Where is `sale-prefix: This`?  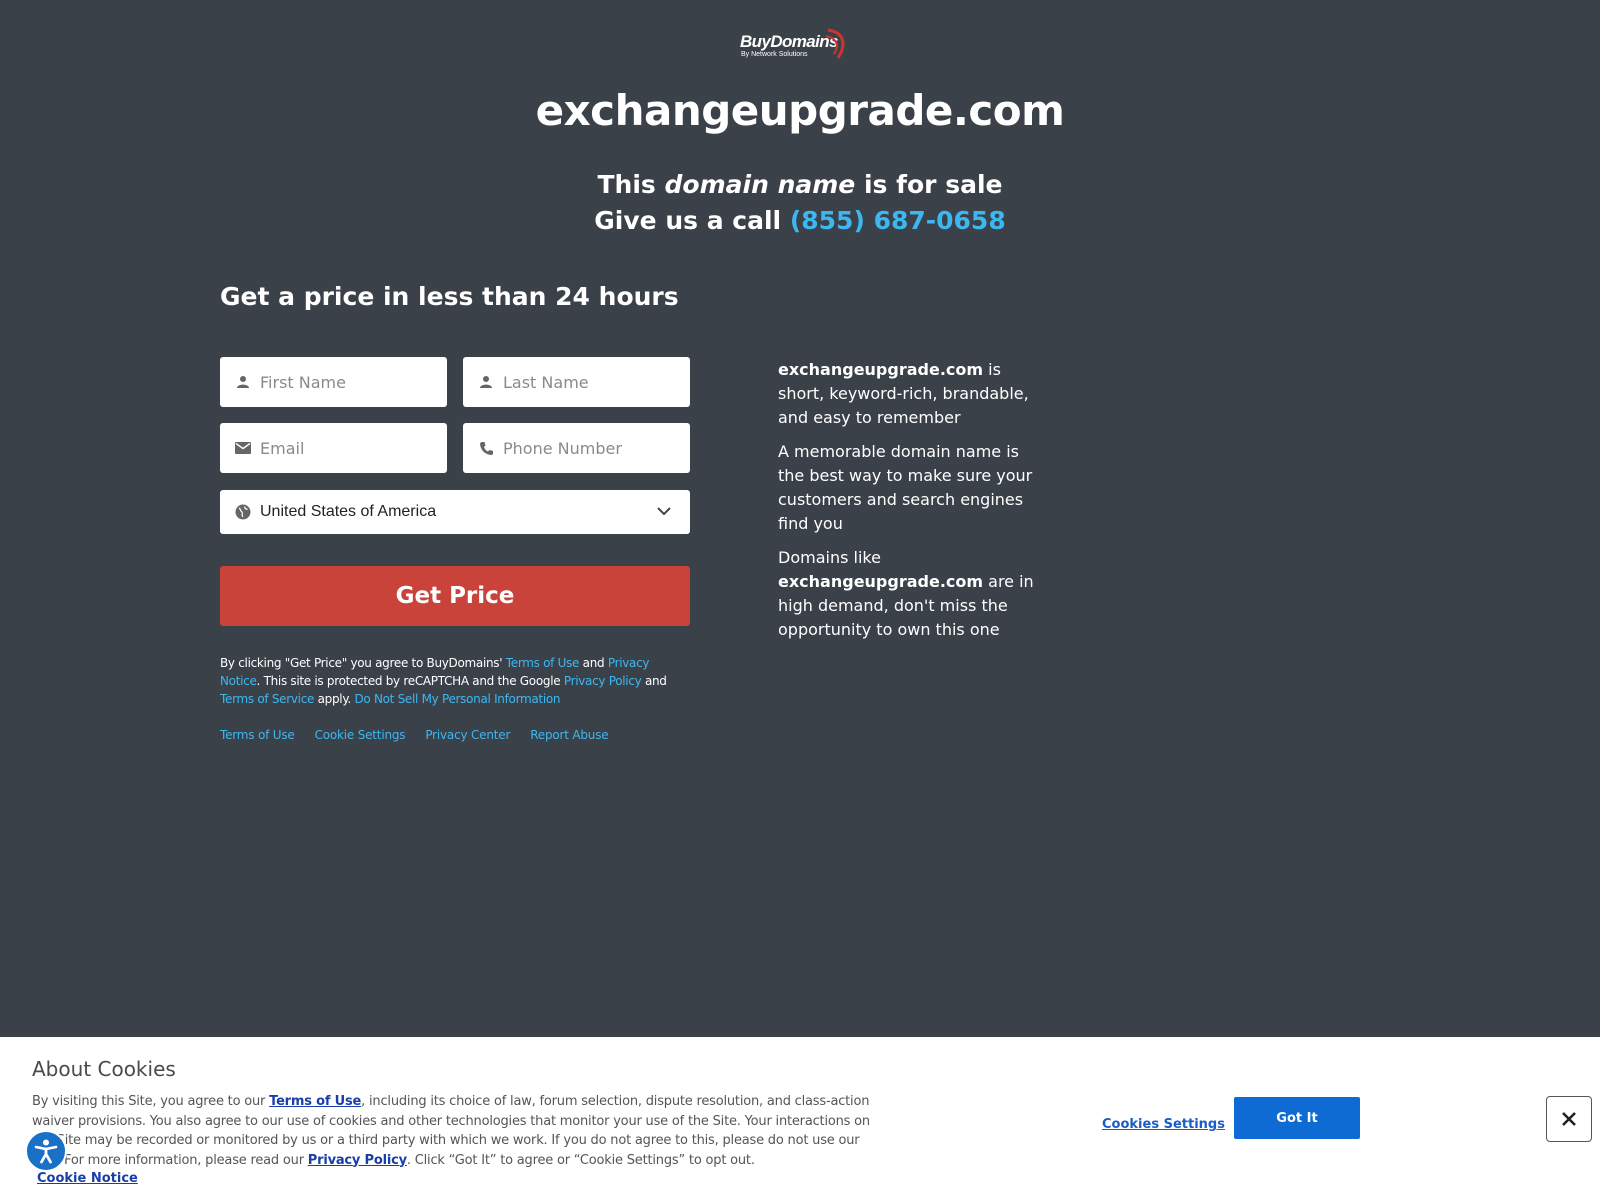
sale-prefix: This is located at coordinates (631, 184).